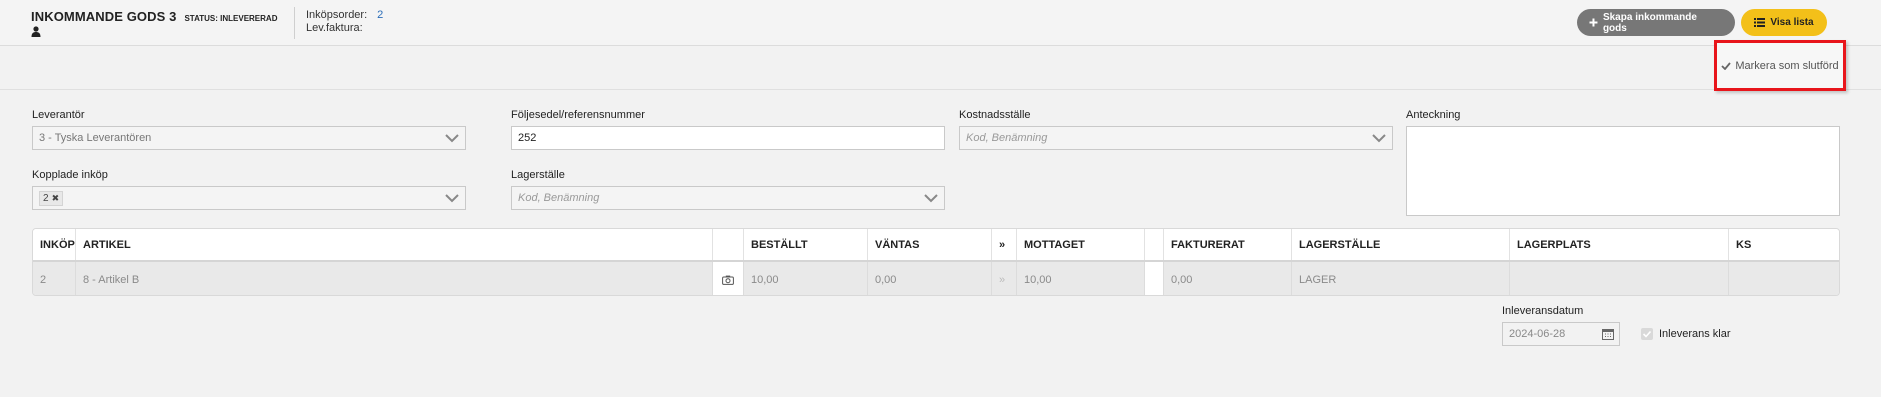  Describe the element at coordinates (1543, 311) in the screenshot. I see `delivery-date-label: Inleveransdatum` at that location.